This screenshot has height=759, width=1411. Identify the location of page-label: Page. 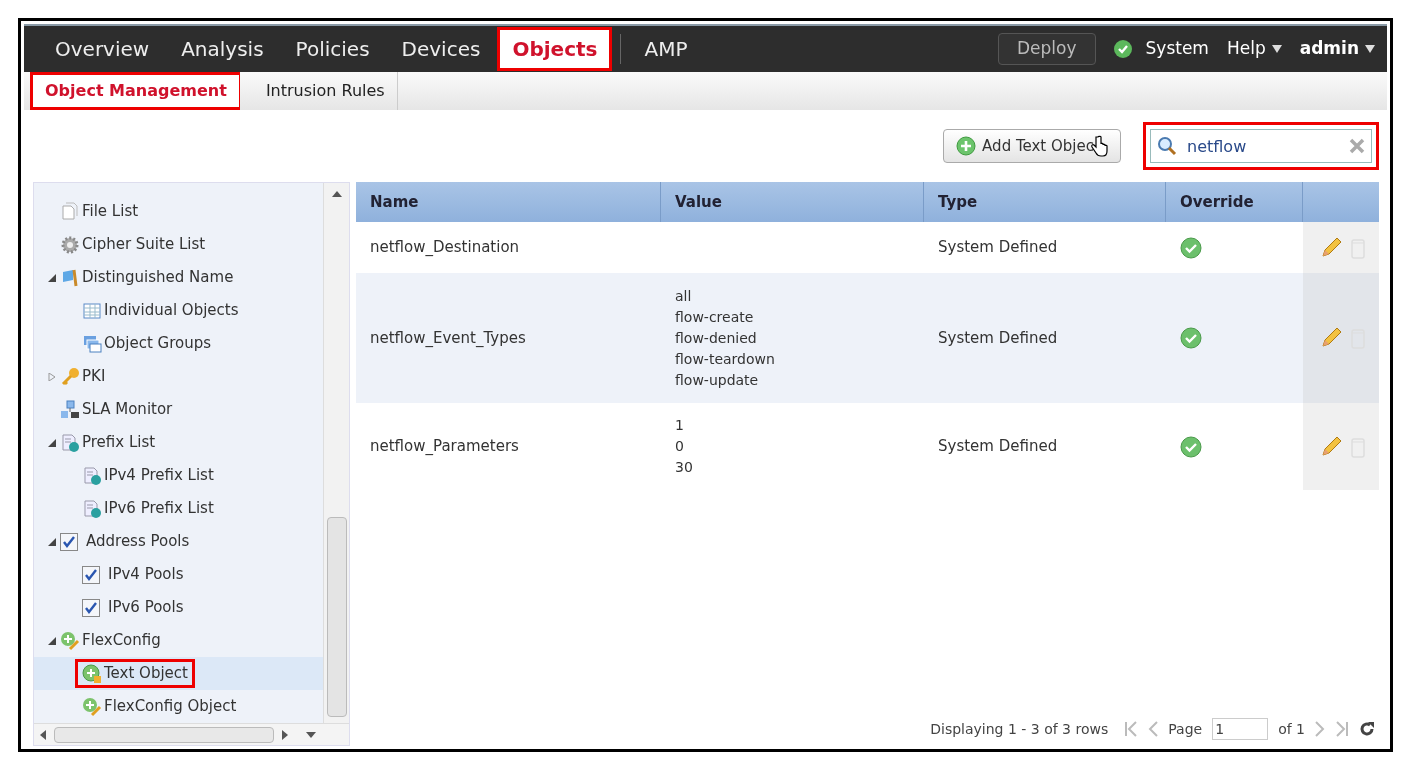
(1185, 729).